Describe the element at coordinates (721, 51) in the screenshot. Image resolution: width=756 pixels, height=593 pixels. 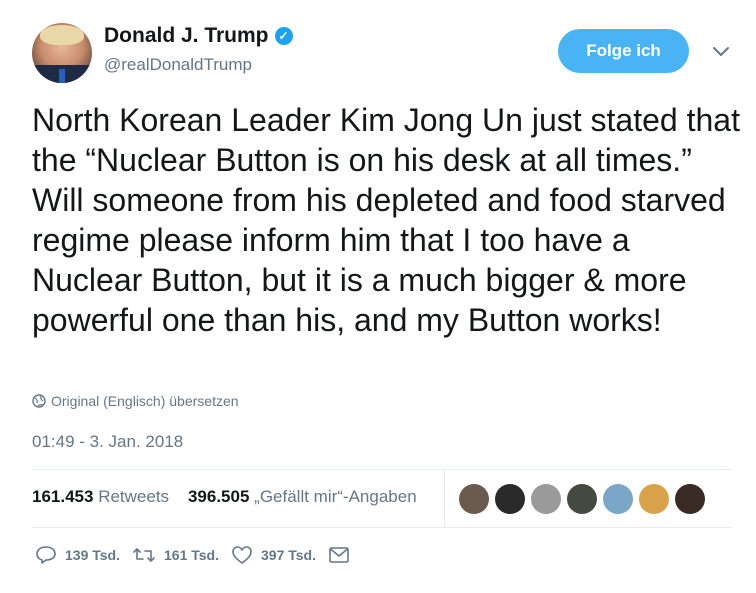
I see `chevron-down-icon` at that location.